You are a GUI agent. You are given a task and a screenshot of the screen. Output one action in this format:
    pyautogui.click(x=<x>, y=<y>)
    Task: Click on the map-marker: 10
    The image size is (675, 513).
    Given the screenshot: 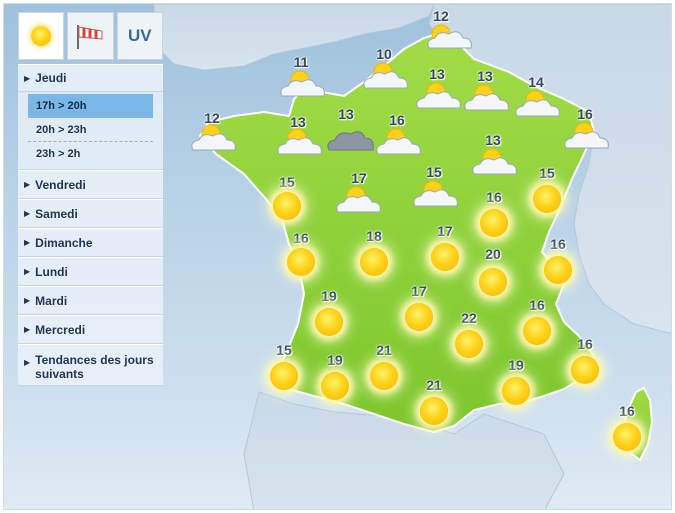 What is the action you would take?
    pyautogui.click(x=385, y=67)
    